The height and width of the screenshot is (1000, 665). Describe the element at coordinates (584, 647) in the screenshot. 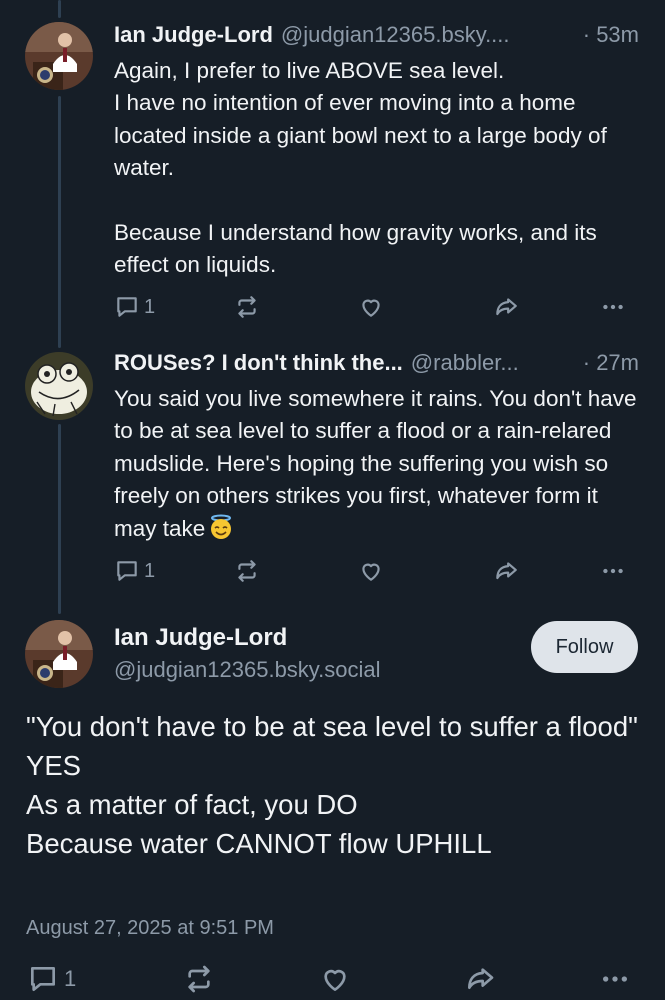

I see `follow-button: Follow` at that location.